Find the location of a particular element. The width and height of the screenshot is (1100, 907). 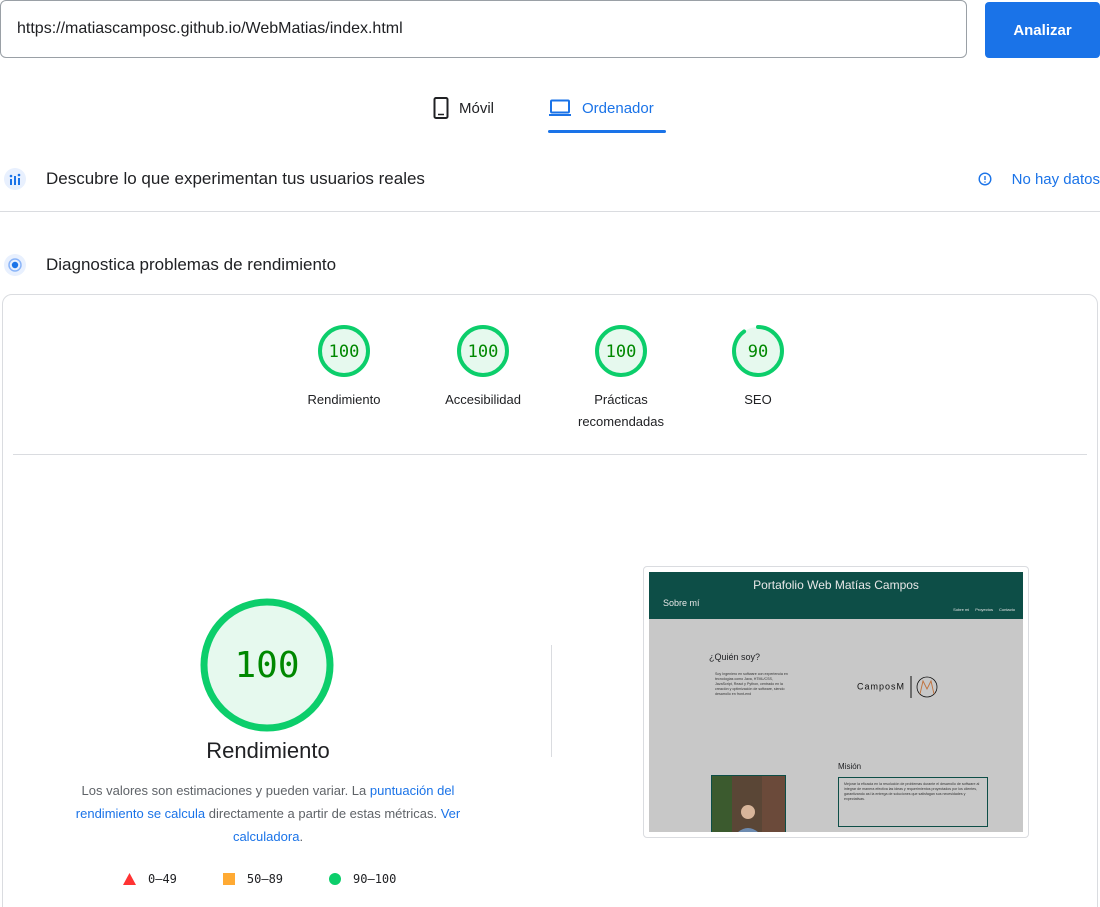

legend-average: 50–89 is located at coordinates (253, 879).